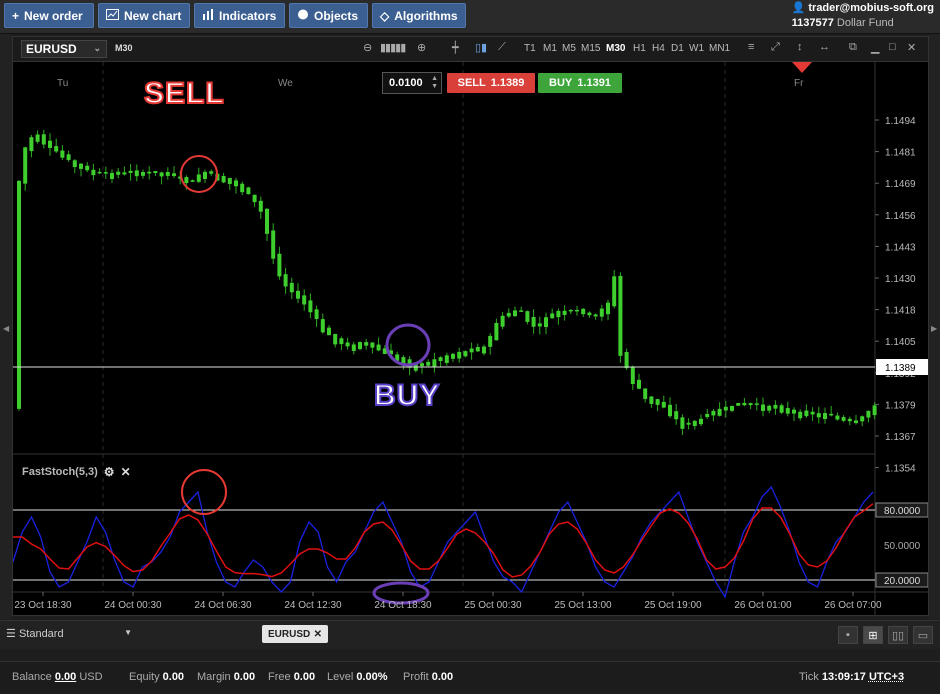 This screenshot has width=940, height=694. What do you see at coordinates (491, 83) in the screenshot?
I see `sell-button: SELL 1.1389` at bounding box center [491, 83].